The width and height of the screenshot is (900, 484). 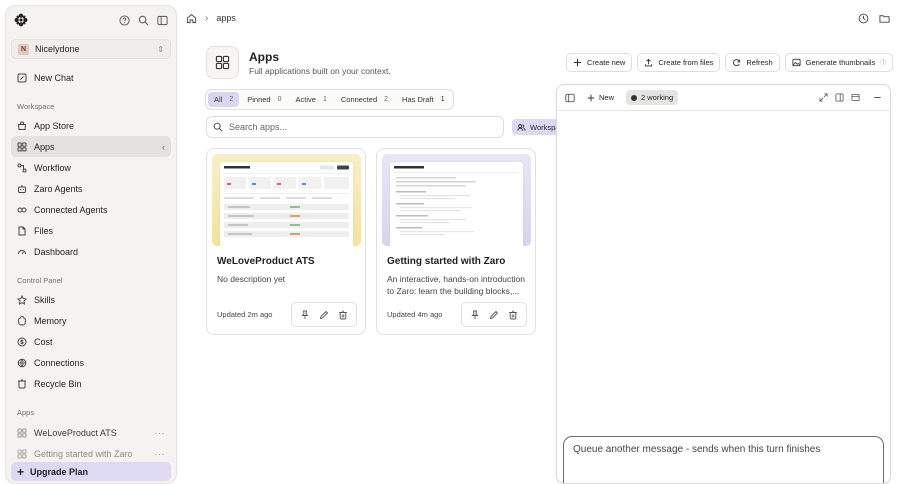 What do you see at coordinates (535, 127) in the screenshot?
I see `workspace-scope-chip: Workspace` at bounding box center [535, 127].